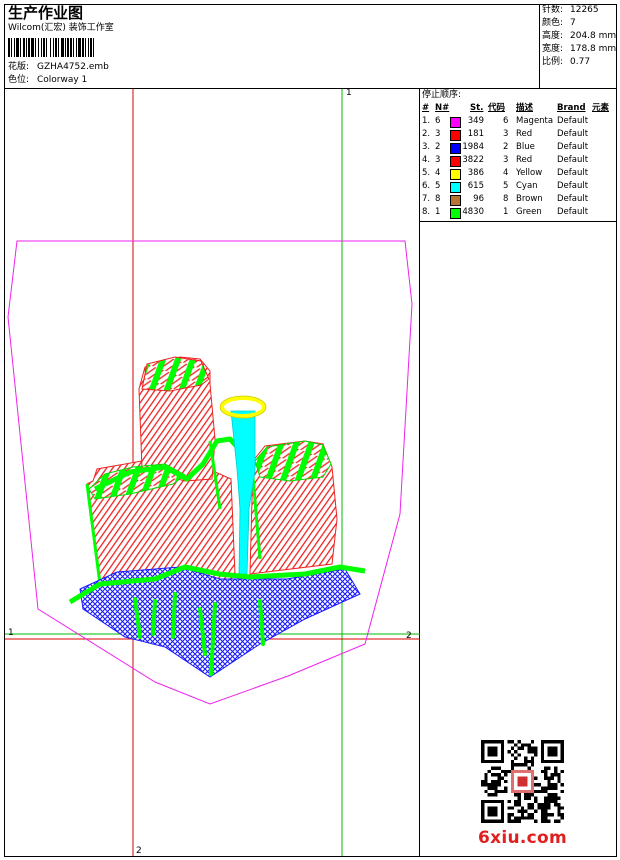 This screenshot has width=620, height=860. Describe the element at coordinates (529, 212) in the screenshot. I see `row-desc: Green` at that location.